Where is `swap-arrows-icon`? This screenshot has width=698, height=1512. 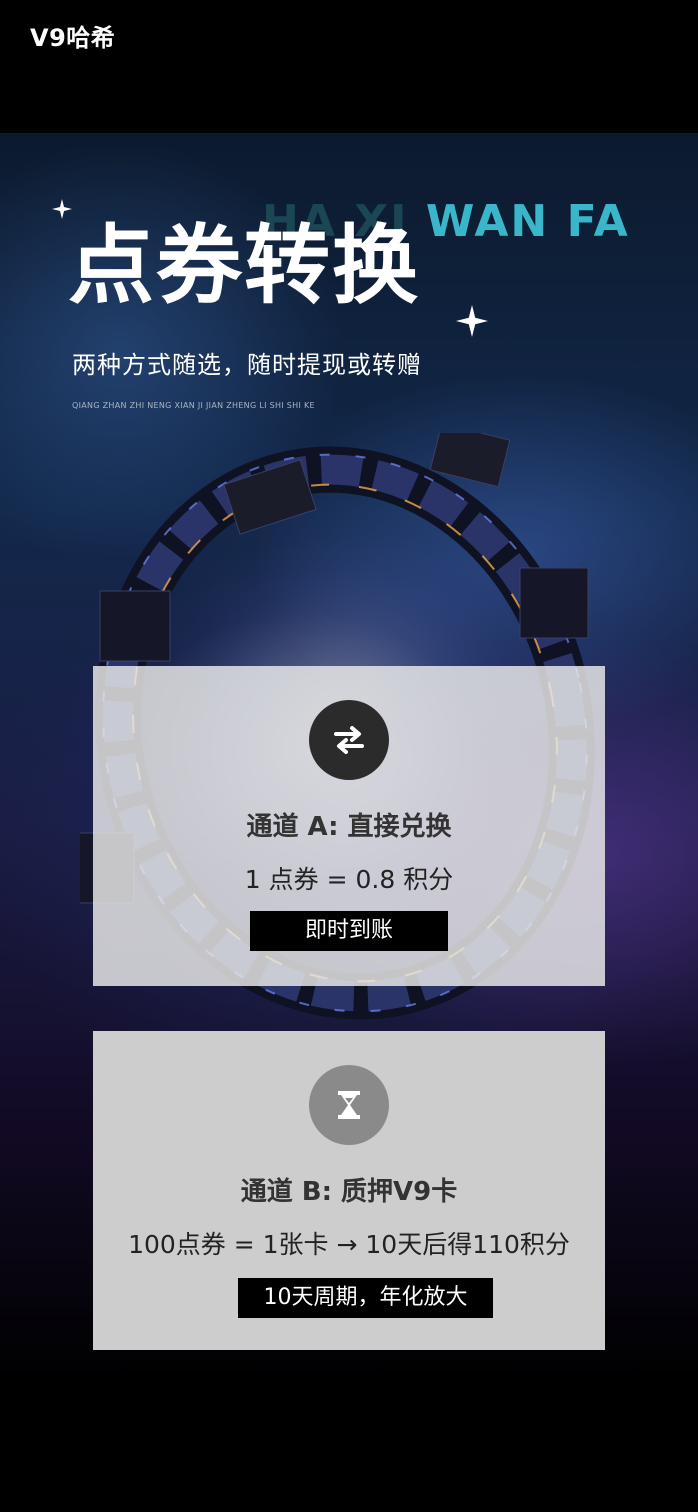 swap-arrows-icon is located at coordinates (349, 740).